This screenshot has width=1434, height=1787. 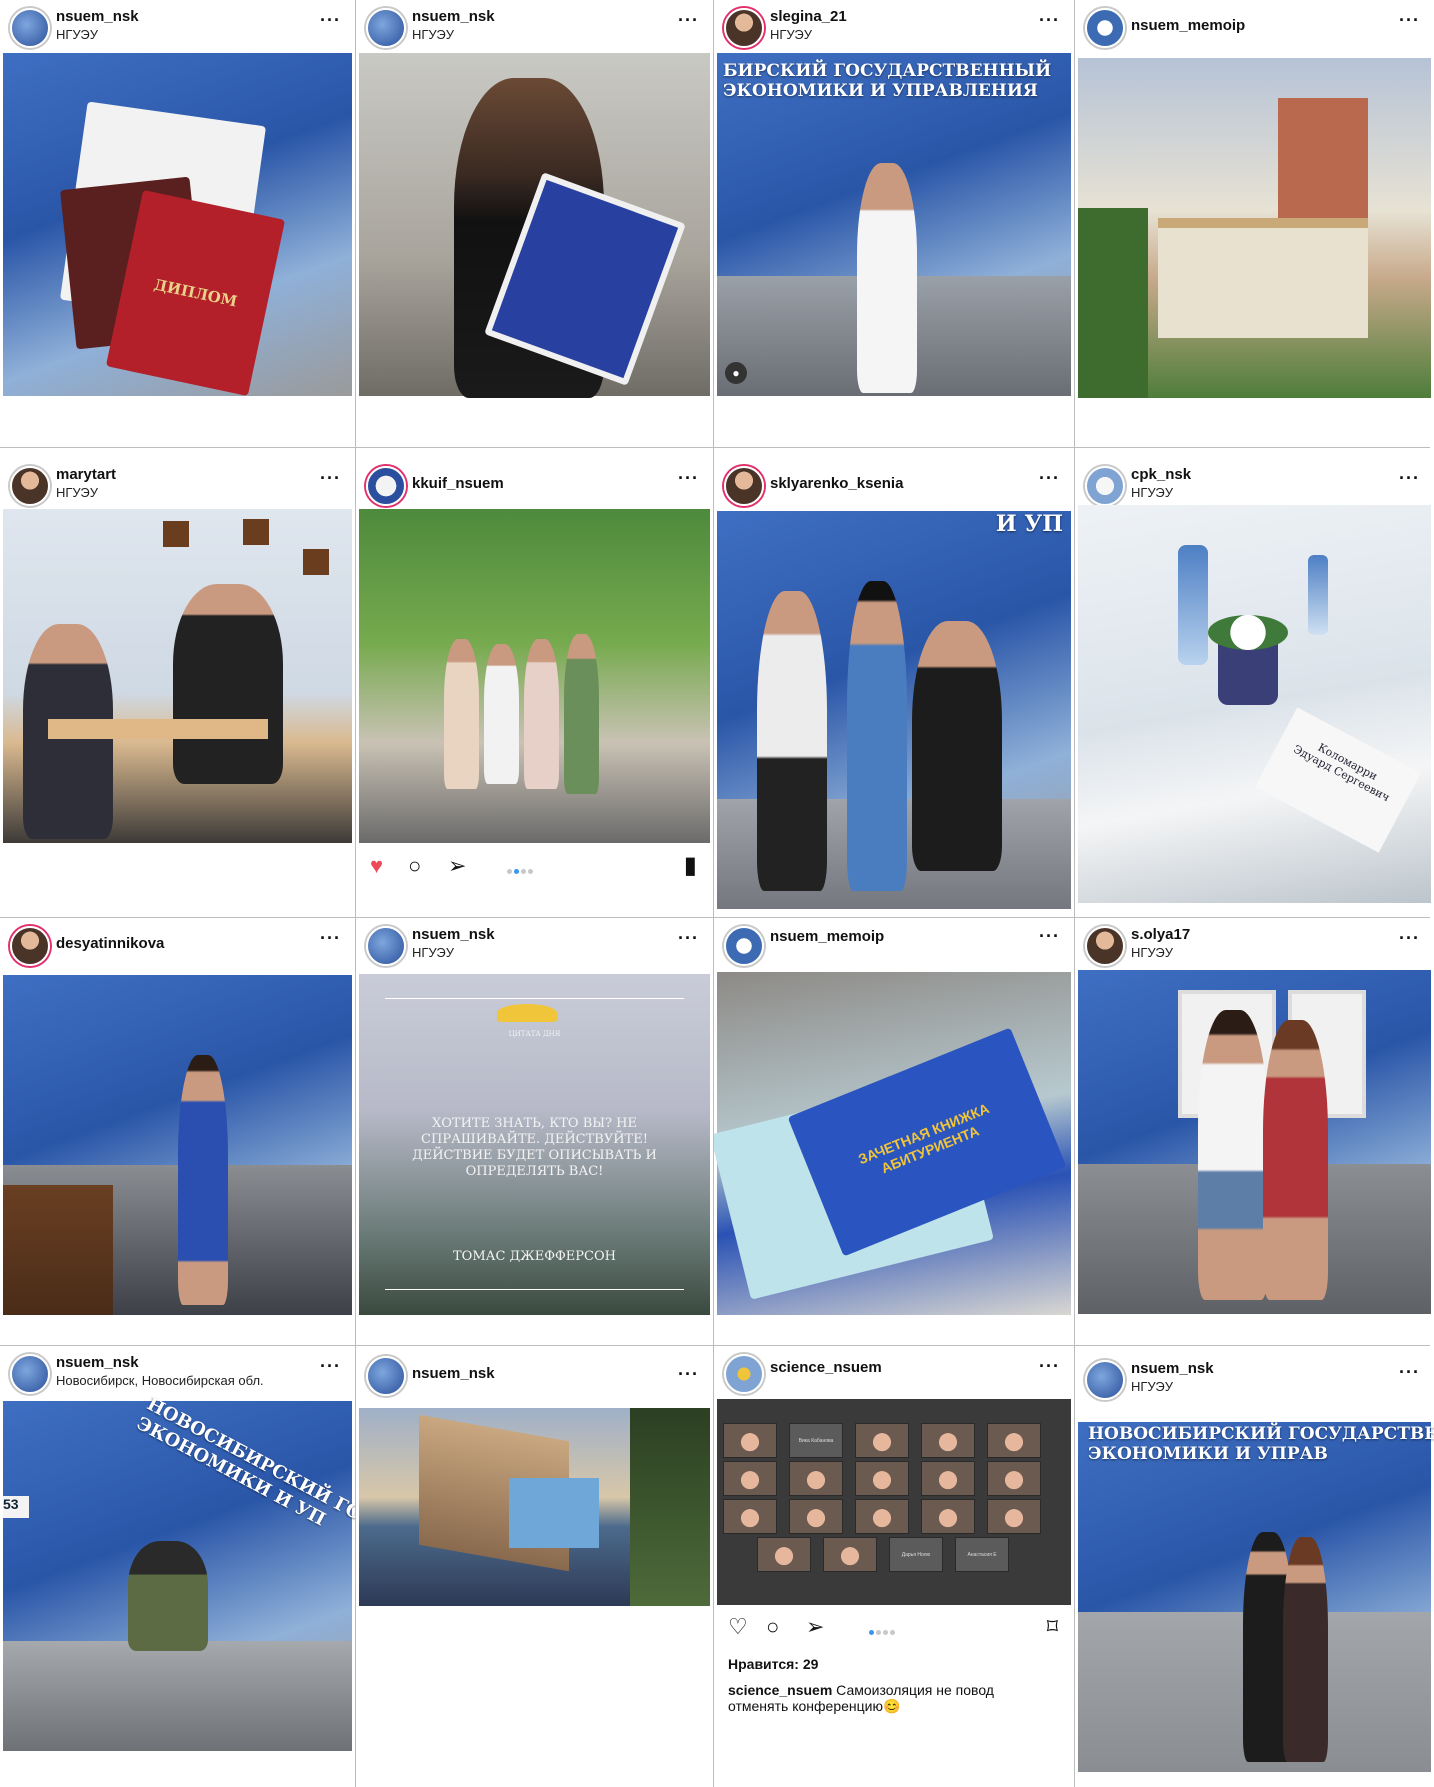 I want to click on username: science_nsuem, so click(x=826, y=1367).